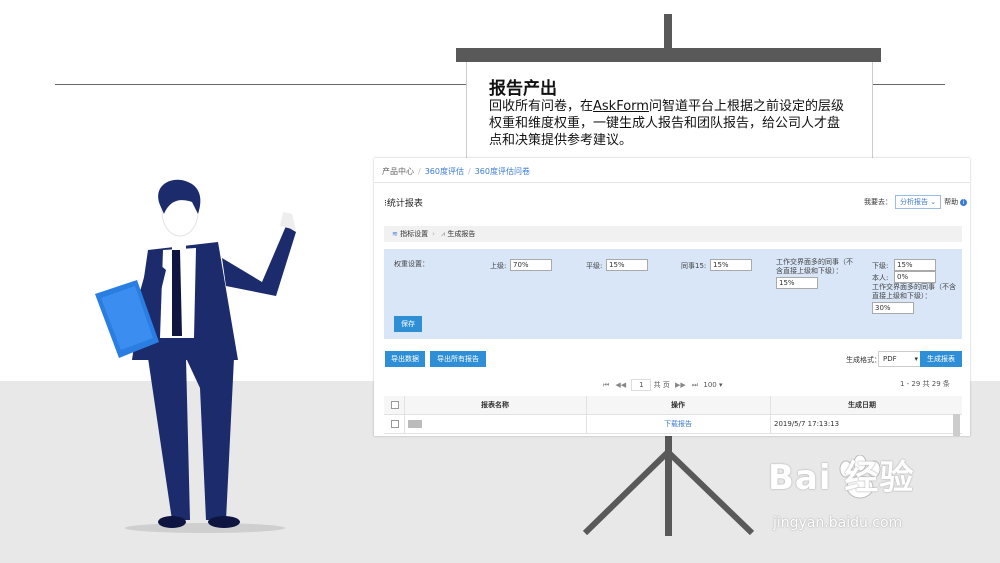 This screenshot has width=1000, height=563. I want to click on info-icon: i, so click(964, 202).